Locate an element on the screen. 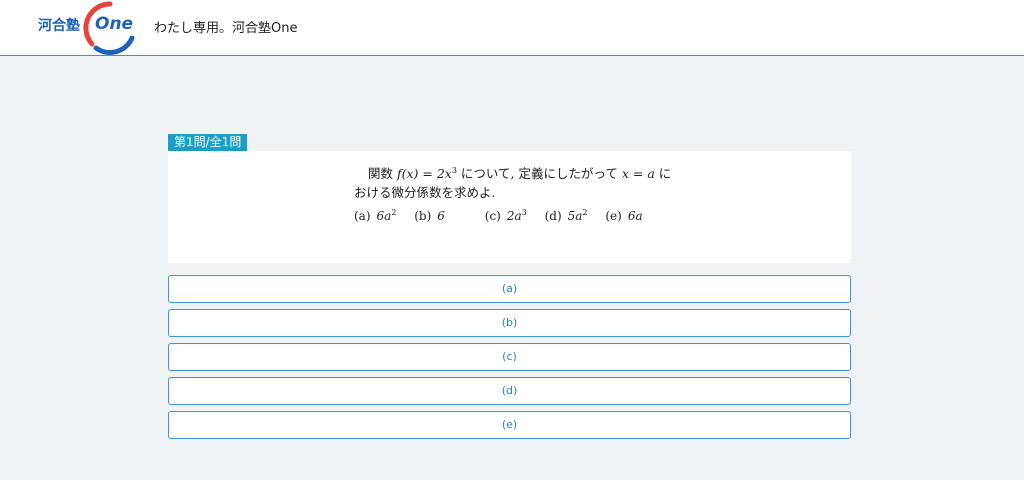  question-number-badge: 第1問/全1問 is located at coordinates (208, 142).